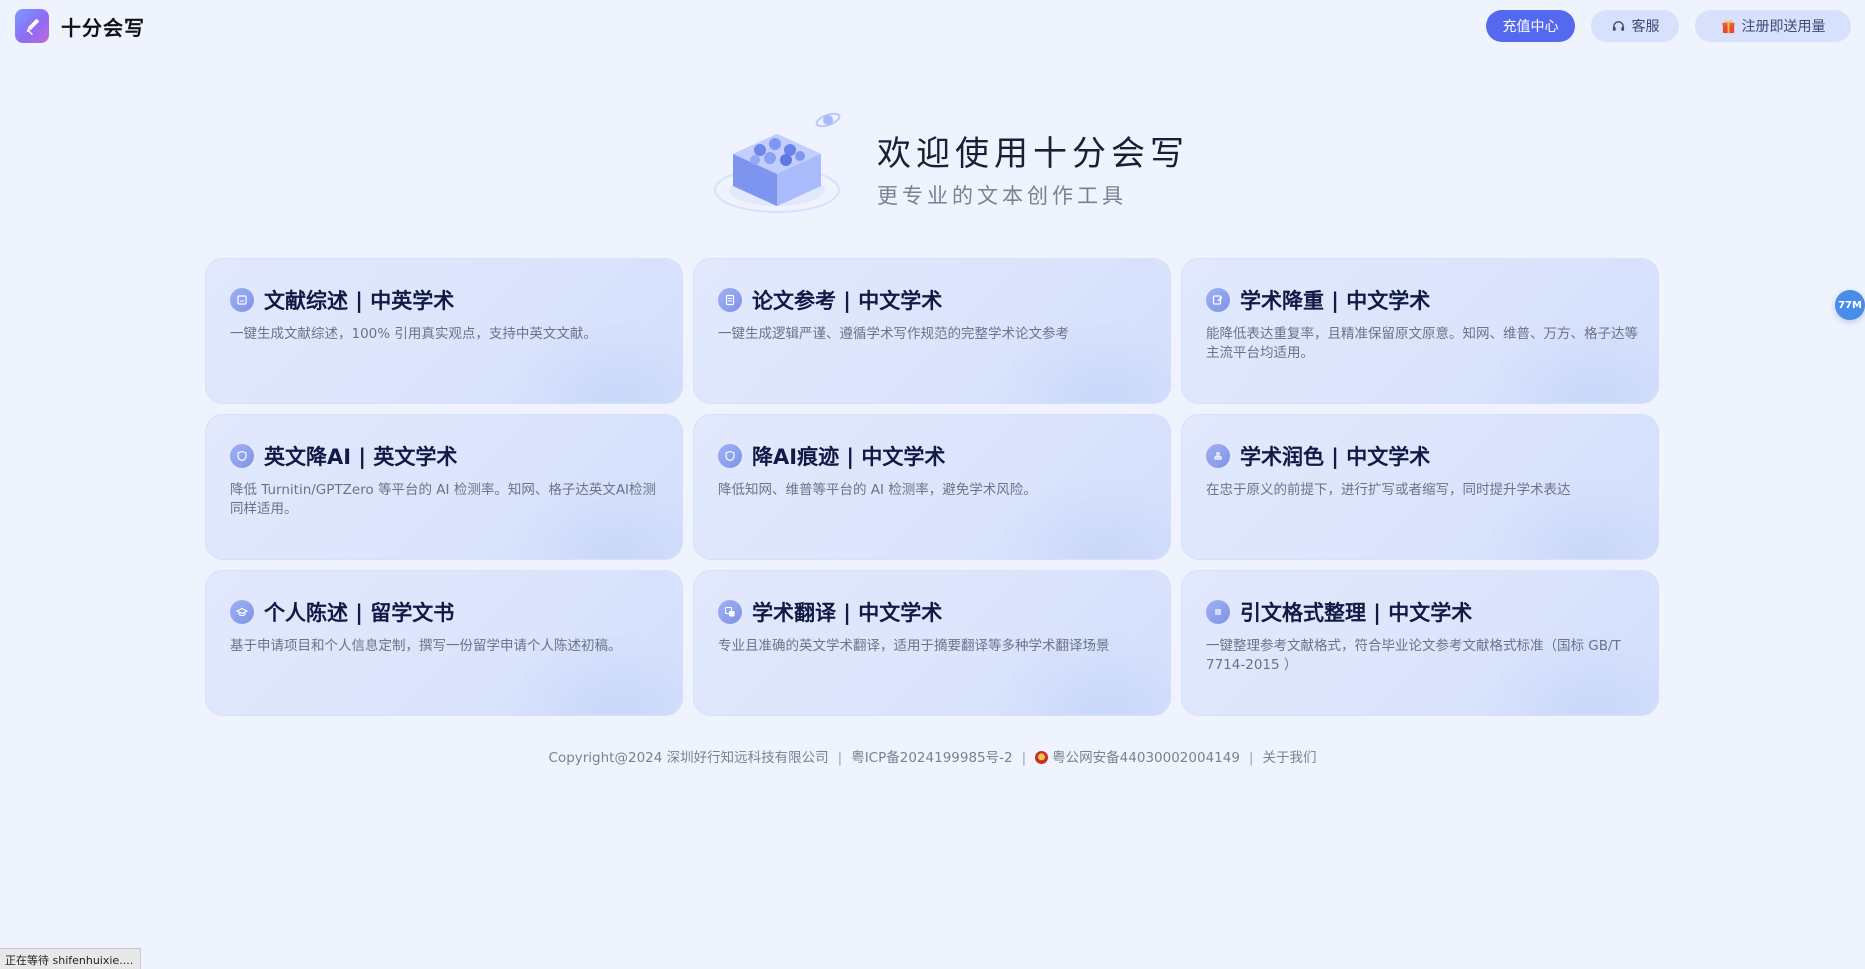 The width and height of the screenshot is (1865, 969). I want to click on card-title: 个人陈述 | 留学文书, so click(359, 613).